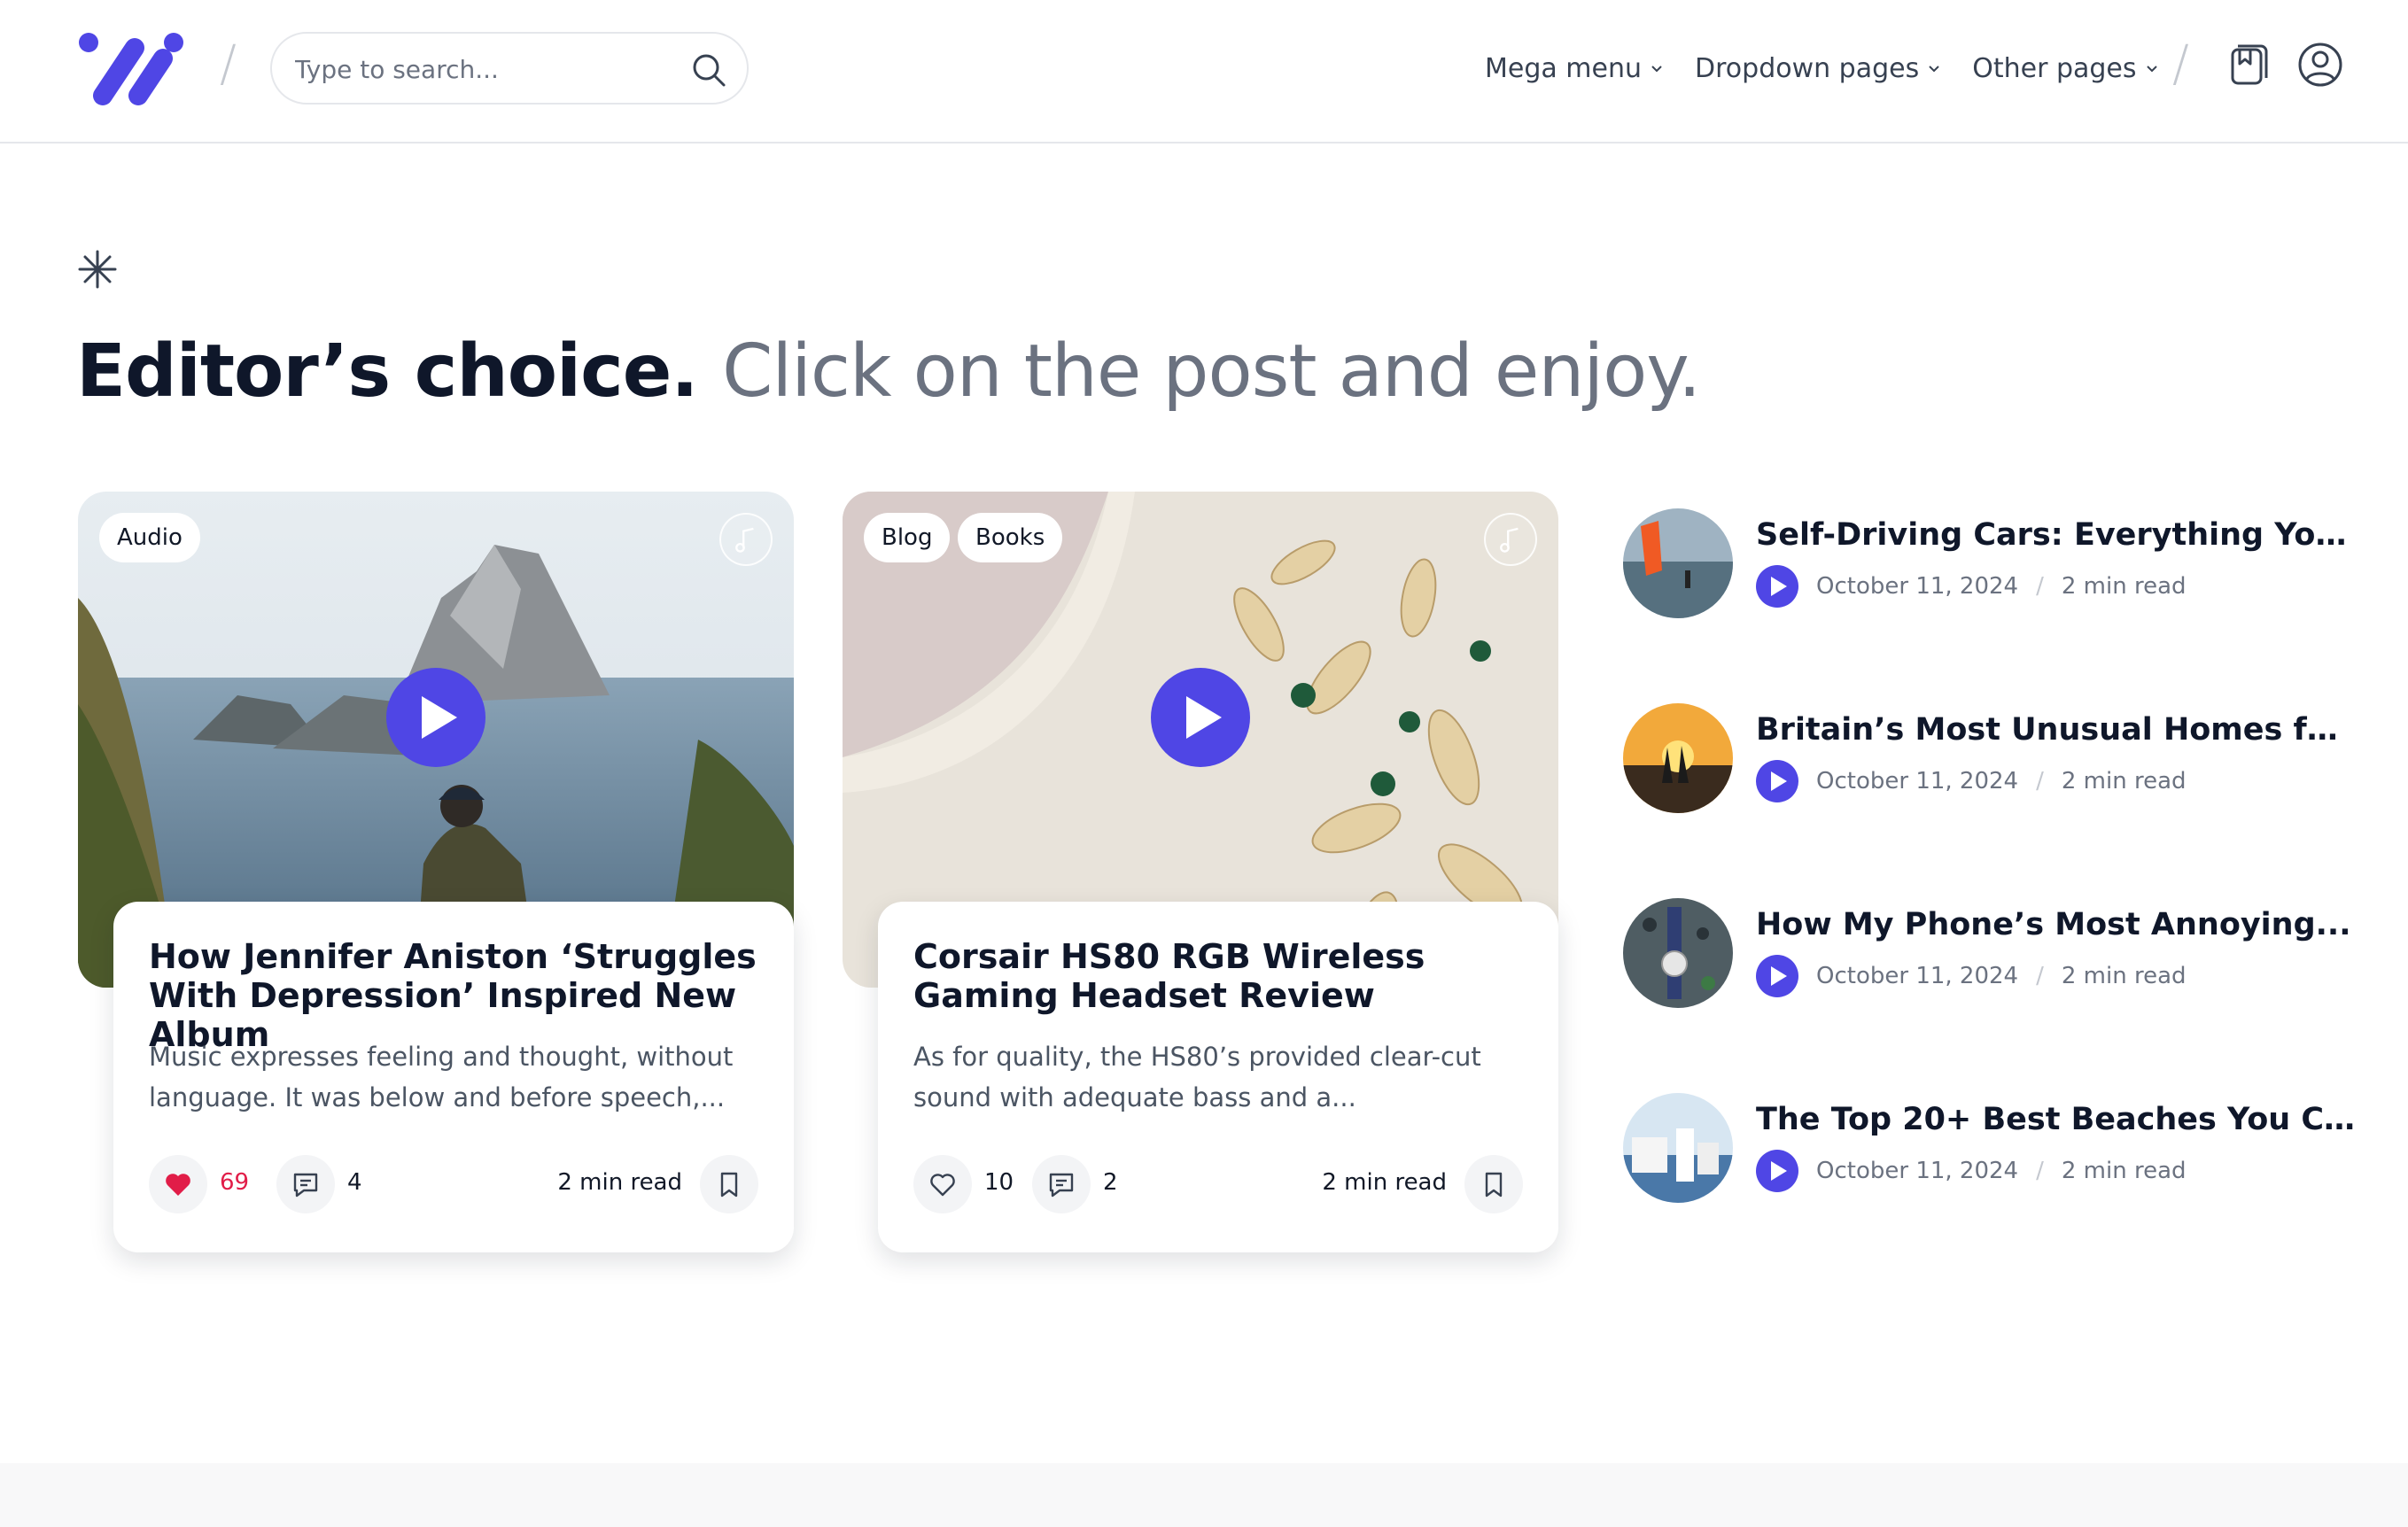 This screenshot has width=2408, height=1527. I want to click on like-count: 10, so click(999, 1182).